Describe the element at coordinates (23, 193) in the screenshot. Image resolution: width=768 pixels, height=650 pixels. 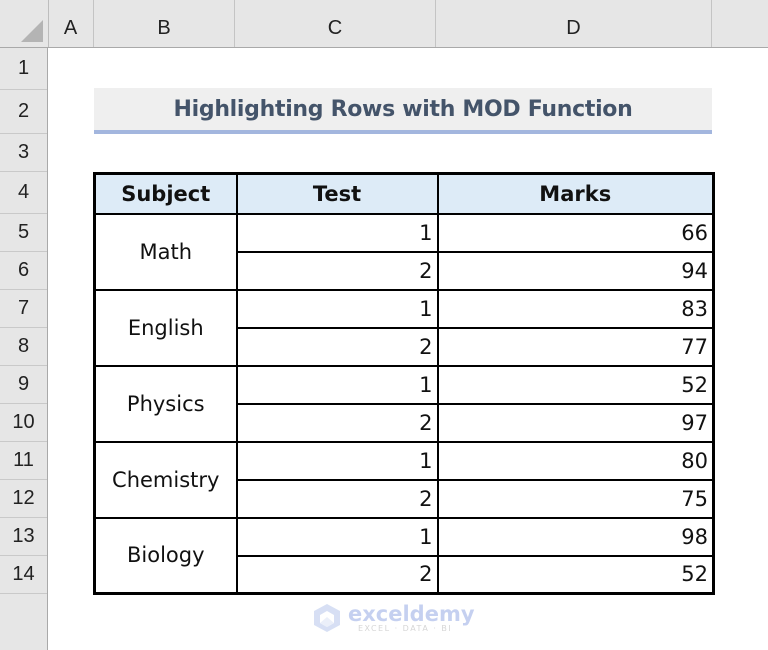
I see `row-header-4: 4` at that location.